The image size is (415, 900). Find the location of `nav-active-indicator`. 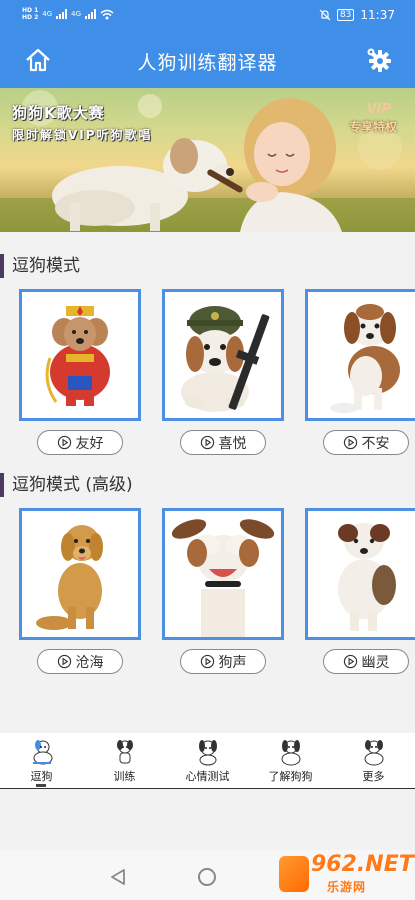

nav-active-indicator is located at coordinates (41, 785).